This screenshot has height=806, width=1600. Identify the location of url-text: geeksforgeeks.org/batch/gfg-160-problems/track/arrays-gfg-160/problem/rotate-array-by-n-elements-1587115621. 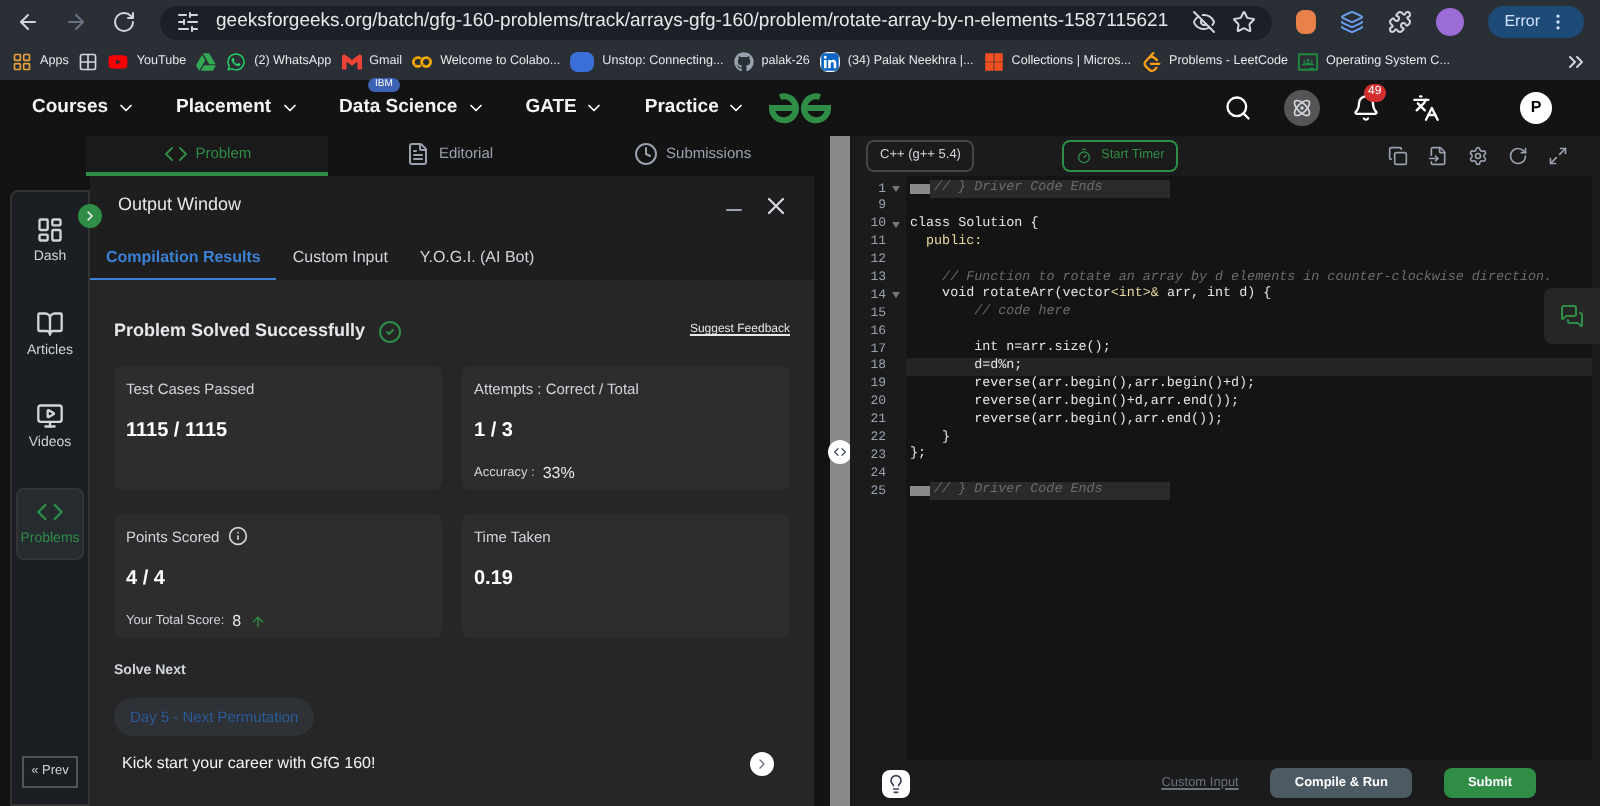
(693, 21).